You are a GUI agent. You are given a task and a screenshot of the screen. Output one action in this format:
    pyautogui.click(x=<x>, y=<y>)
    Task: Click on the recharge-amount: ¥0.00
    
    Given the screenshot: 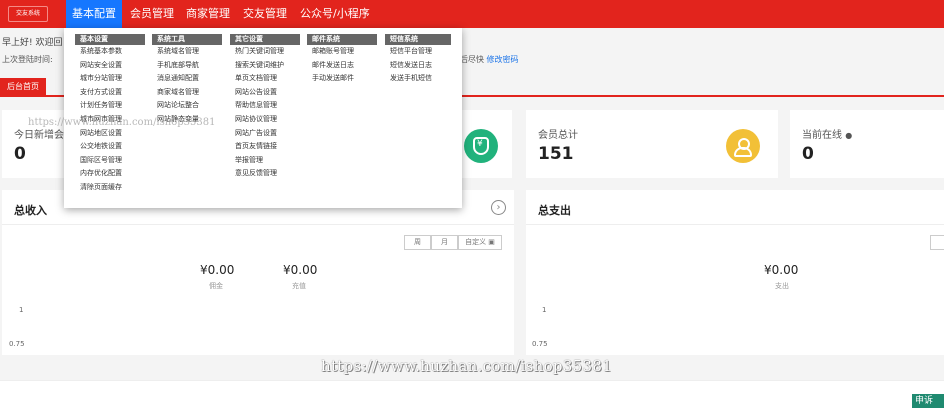 What is the action you would take?
    pyautogui.click(x=300, y=270)
    